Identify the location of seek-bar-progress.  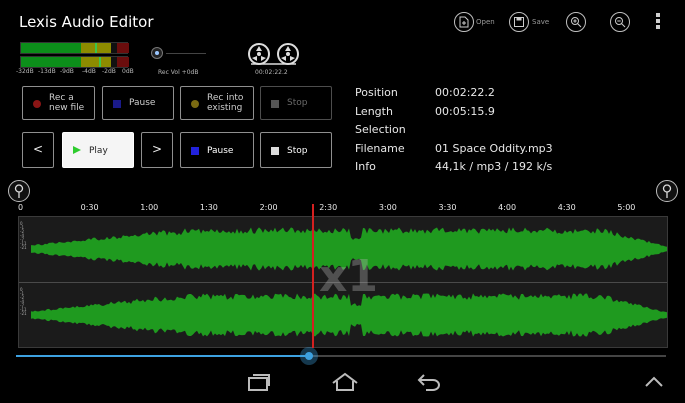
(162, 356).